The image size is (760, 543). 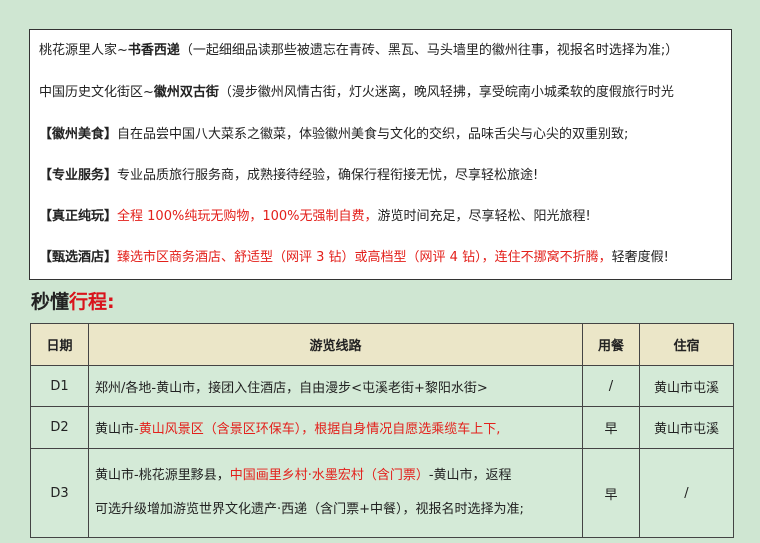 What do you see at coordinates (335, 344) in the screenshot?
I see `header-route: 游览线路` at bounding box center [335, 344].